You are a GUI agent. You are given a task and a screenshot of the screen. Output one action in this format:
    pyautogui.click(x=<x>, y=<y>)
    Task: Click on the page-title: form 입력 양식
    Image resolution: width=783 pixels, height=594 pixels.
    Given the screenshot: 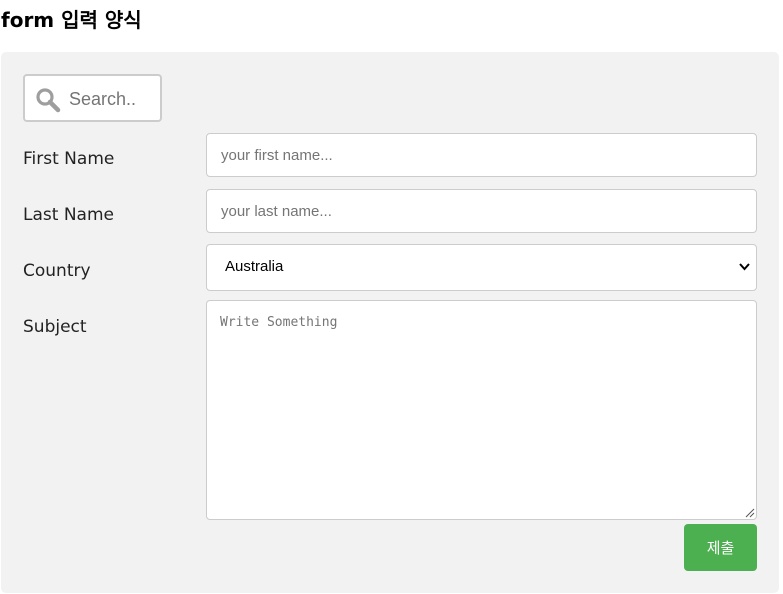 What is the action you would take?
    pyautogui.click(x=71, y=20)
    